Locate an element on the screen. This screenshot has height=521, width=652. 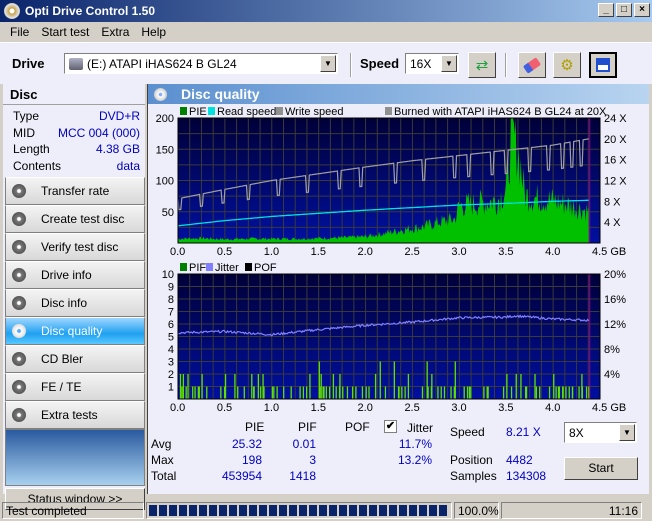
y2-tick-label: 4 X is located at coordinates (612, 223).